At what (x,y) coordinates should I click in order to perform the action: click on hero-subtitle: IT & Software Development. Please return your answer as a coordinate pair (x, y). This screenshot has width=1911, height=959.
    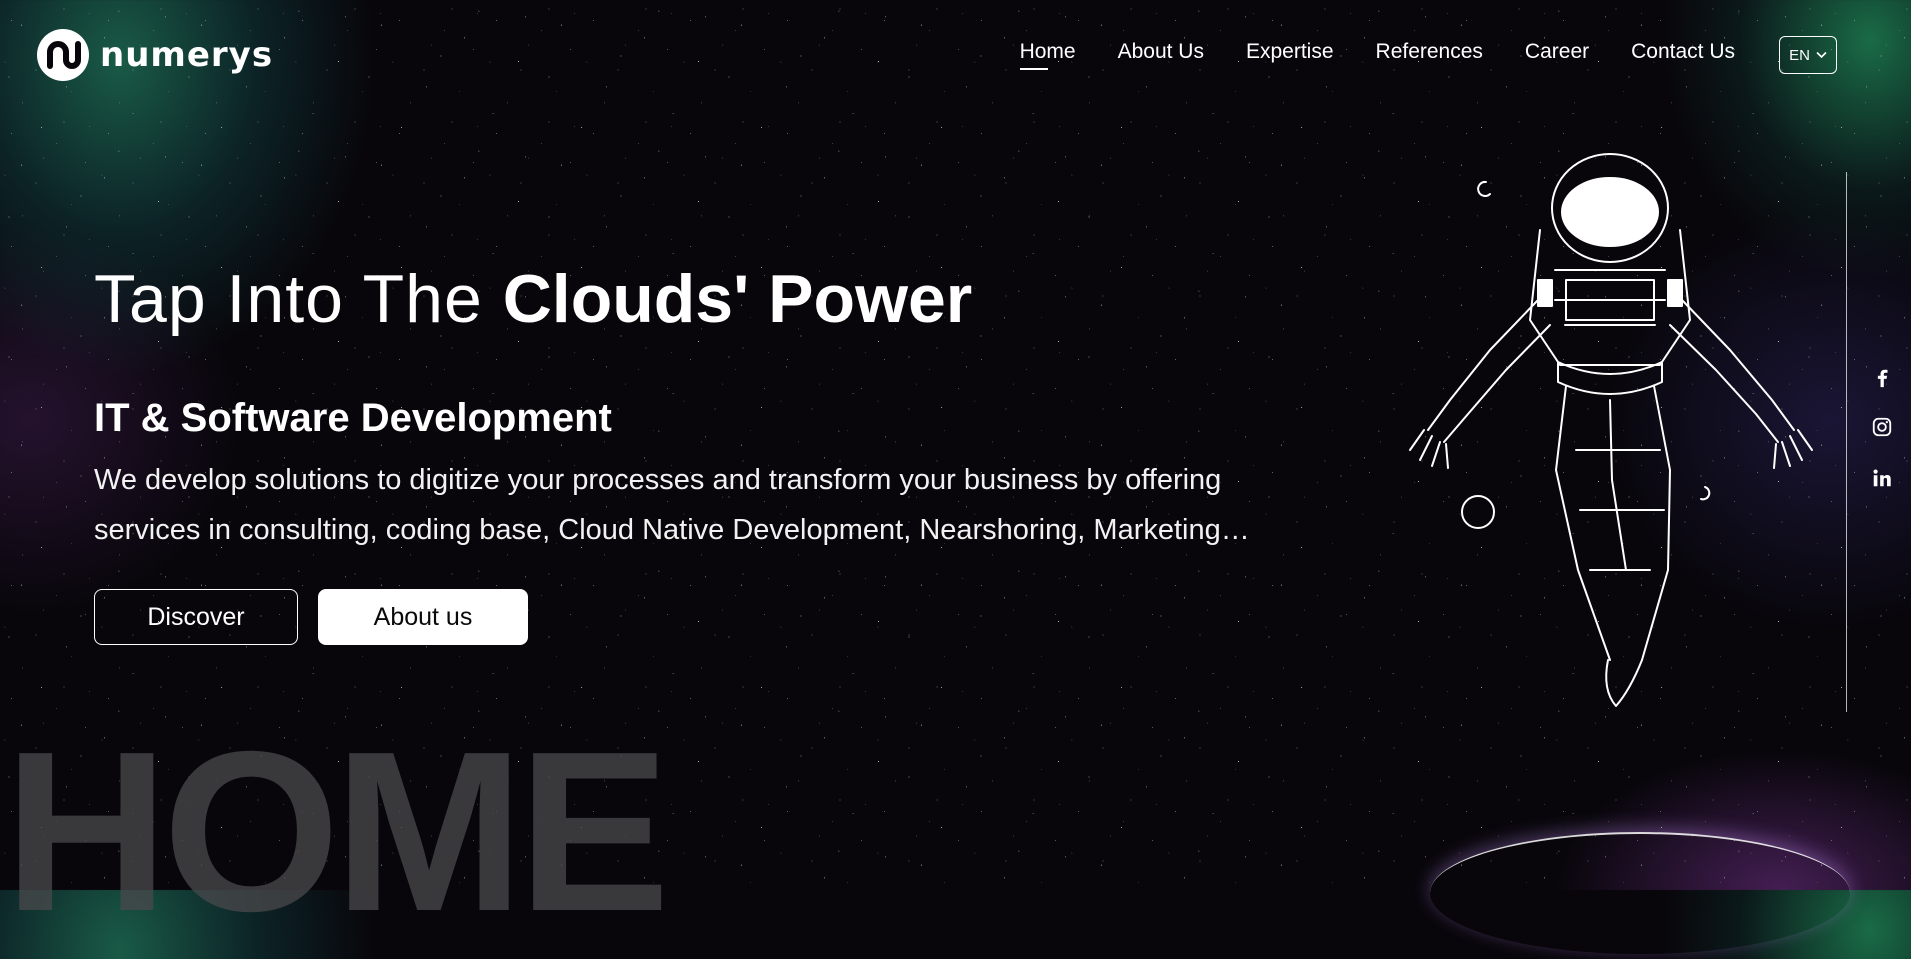
    Looking at the image, I should click on (353, 418).